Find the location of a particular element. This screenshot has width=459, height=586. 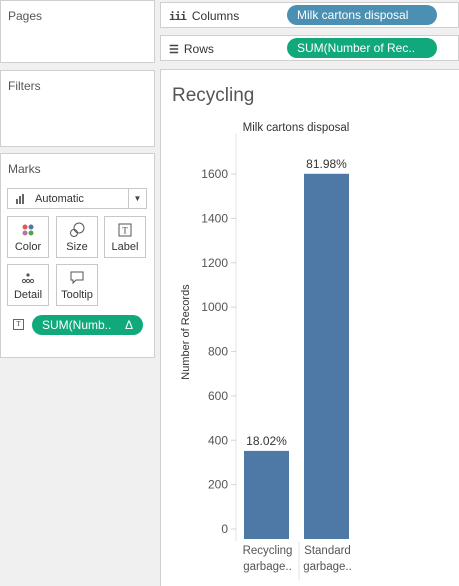

pages-card: Pages is located at coordinates (77, 31).